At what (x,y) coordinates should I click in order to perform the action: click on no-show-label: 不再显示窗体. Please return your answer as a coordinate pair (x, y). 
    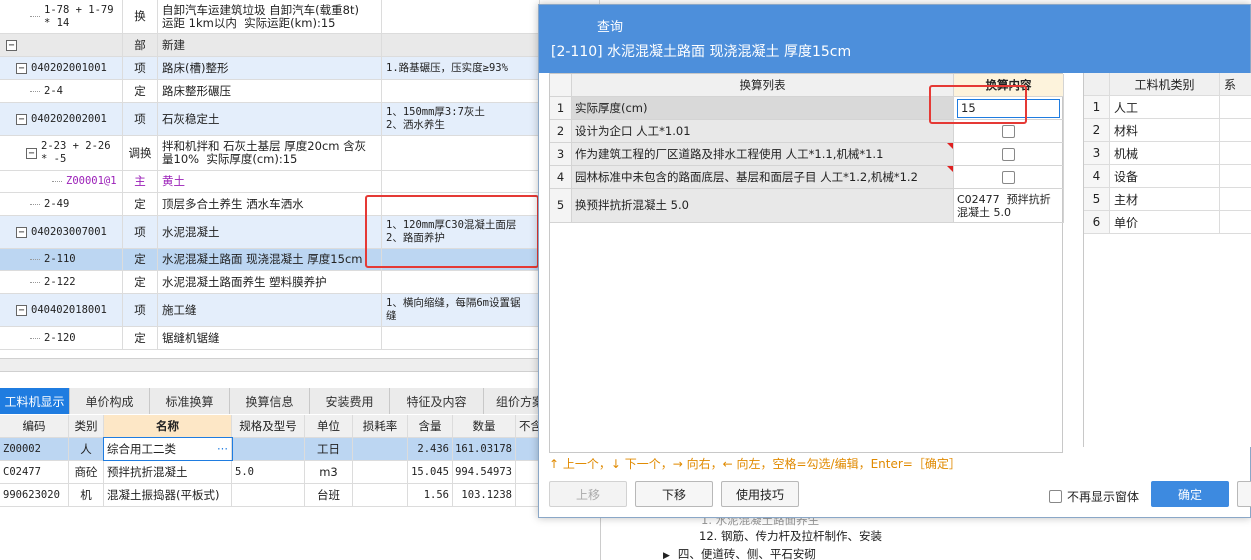
    Looking at the image, I should click on (1103, 497).